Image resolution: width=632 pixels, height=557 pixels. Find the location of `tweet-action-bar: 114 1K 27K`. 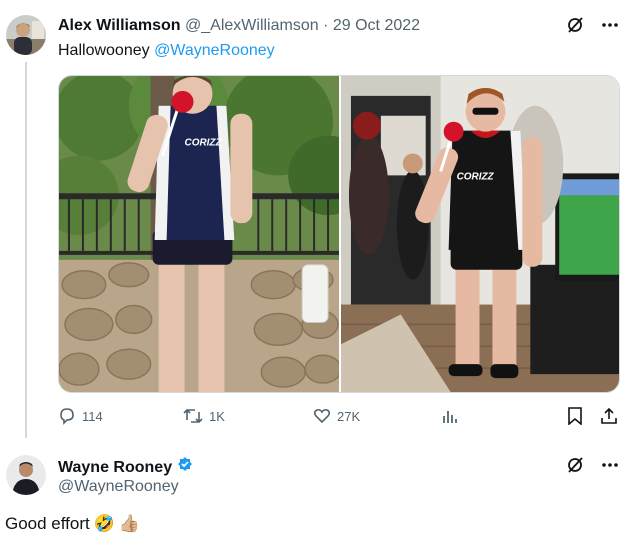

tweet-action-bar: 114 1K 27K is located at coordinates (339, 418).